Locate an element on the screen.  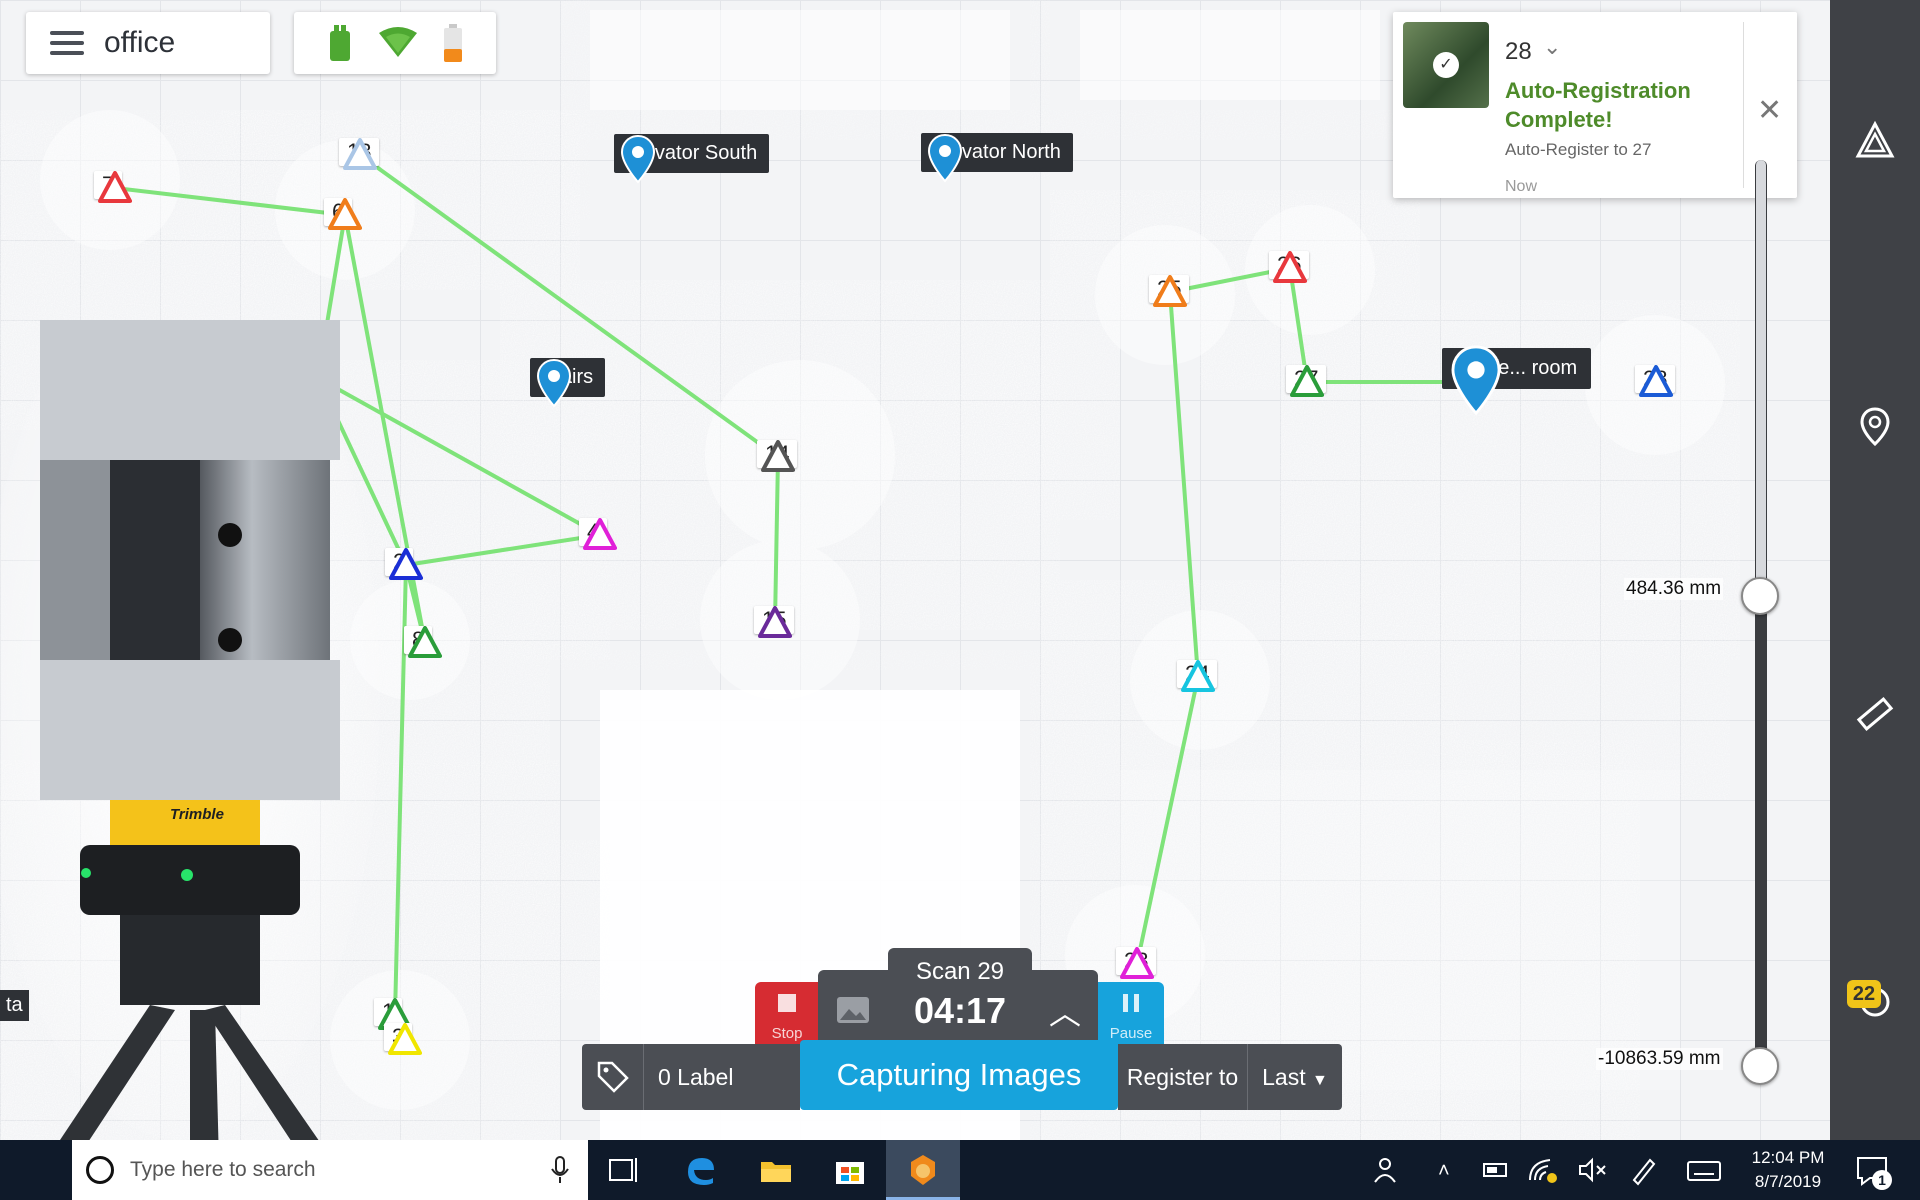
scan-marker-3: 3 is located at coordinates (403, 1039).